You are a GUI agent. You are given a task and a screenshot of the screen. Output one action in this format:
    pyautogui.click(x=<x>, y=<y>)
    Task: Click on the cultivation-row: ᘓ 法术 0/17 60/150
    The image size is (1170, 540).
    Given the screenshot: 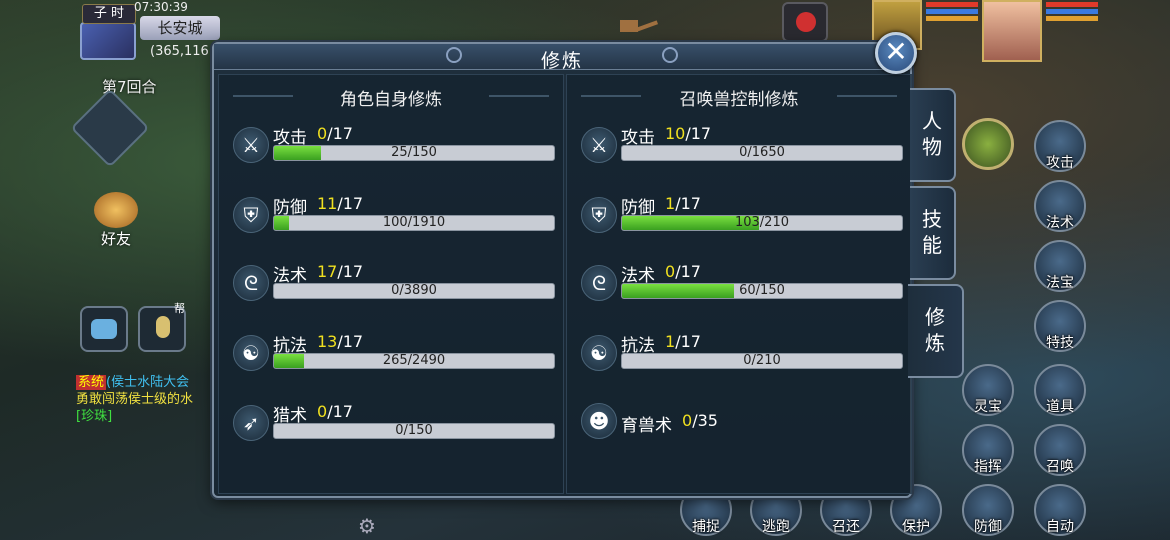 What is the action you would take?
    pyautogui.click(x=740, y=291)
    